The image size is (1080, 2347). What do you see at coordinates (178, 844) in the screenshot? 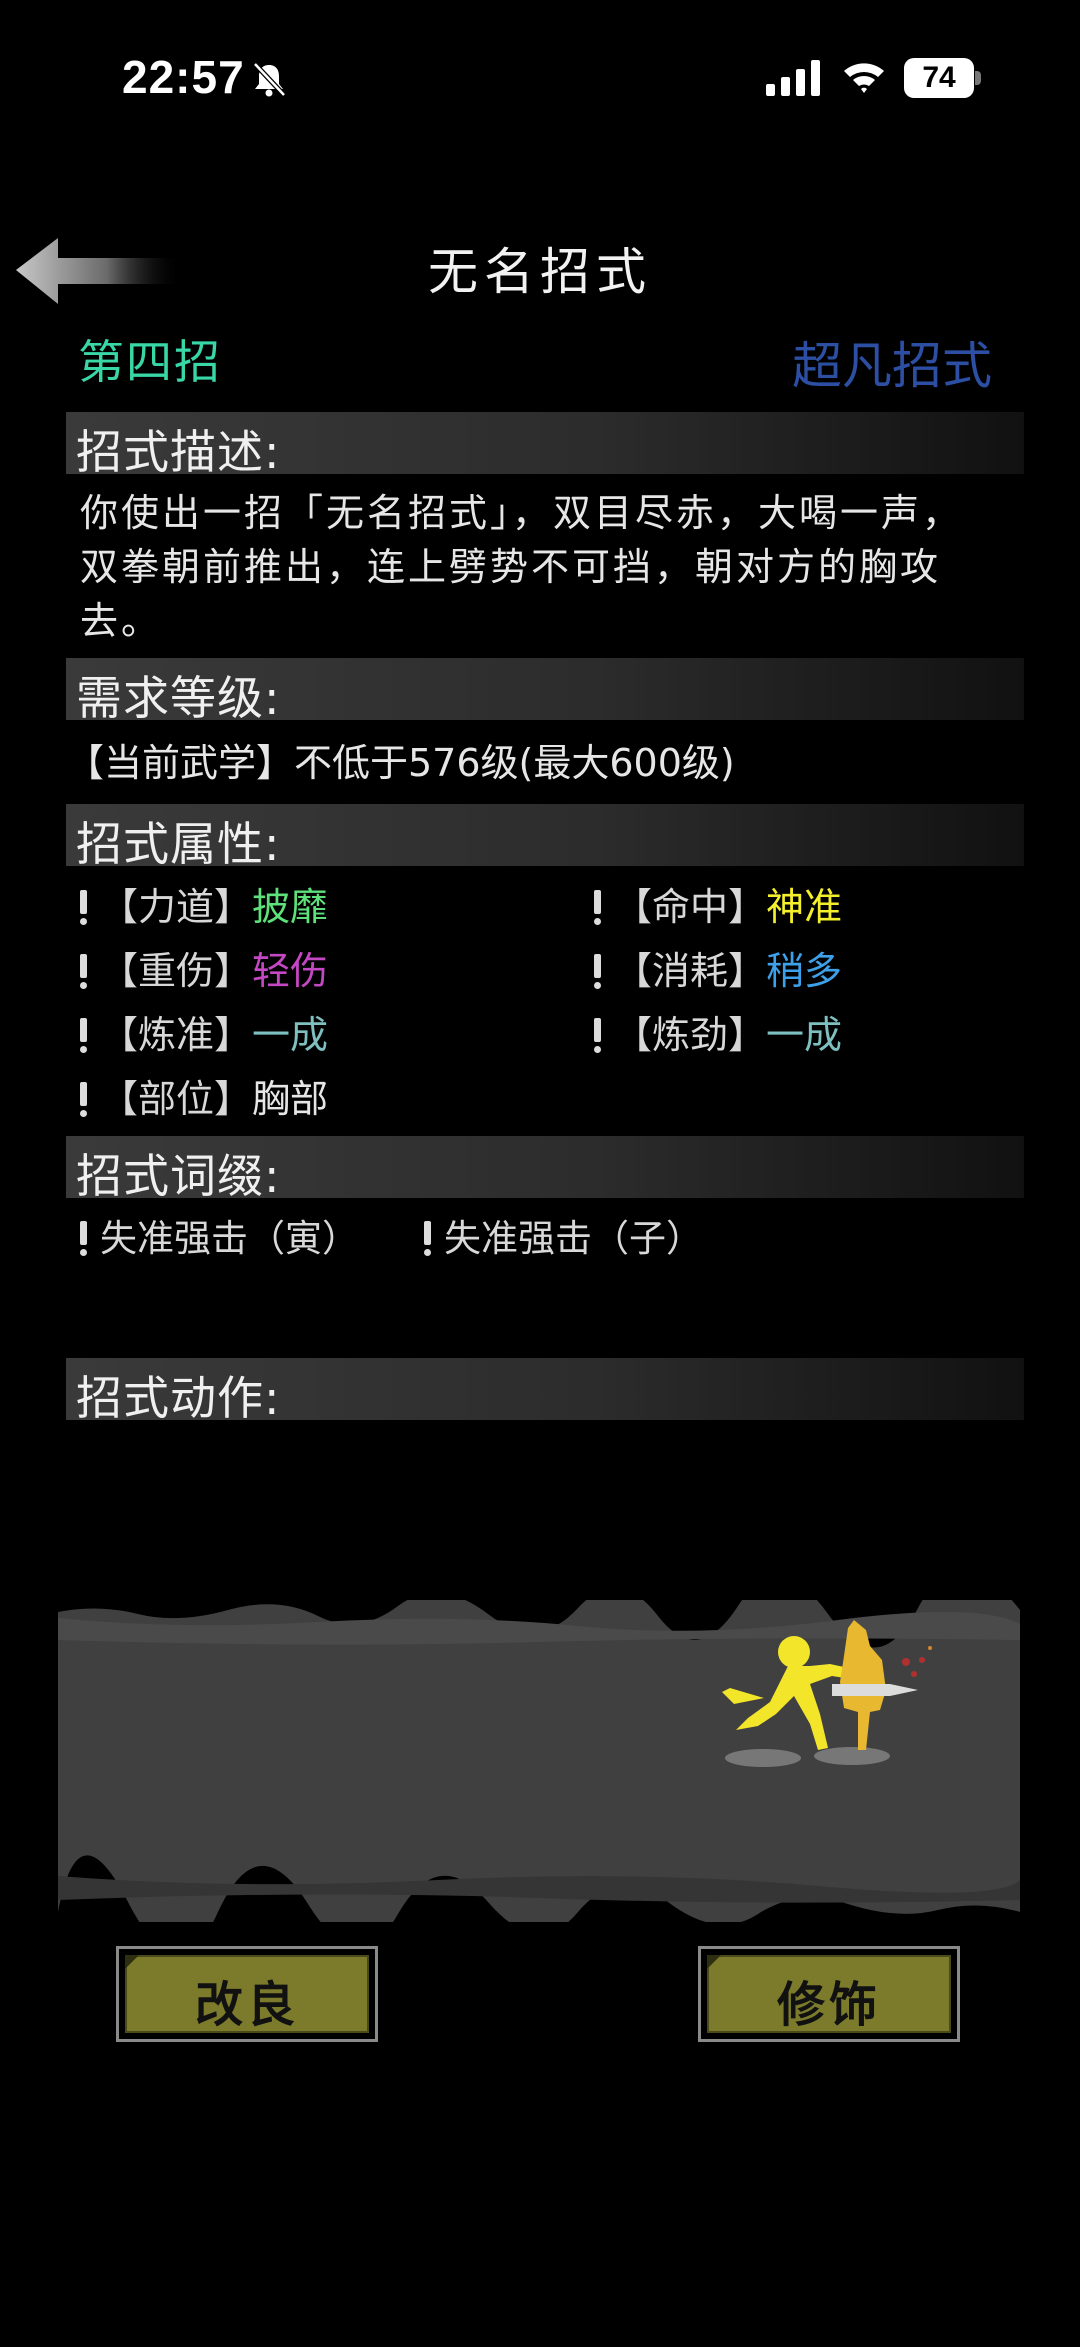
I see `section-title: 招式属性:` at bounding box center [178, 844].